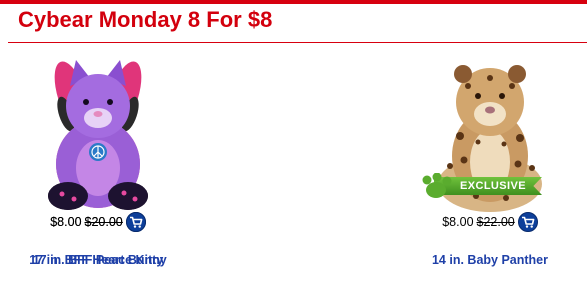  Describe the element at coordinates (495, 222) in the screenshot. I see `original-price: $22.00` at that location.